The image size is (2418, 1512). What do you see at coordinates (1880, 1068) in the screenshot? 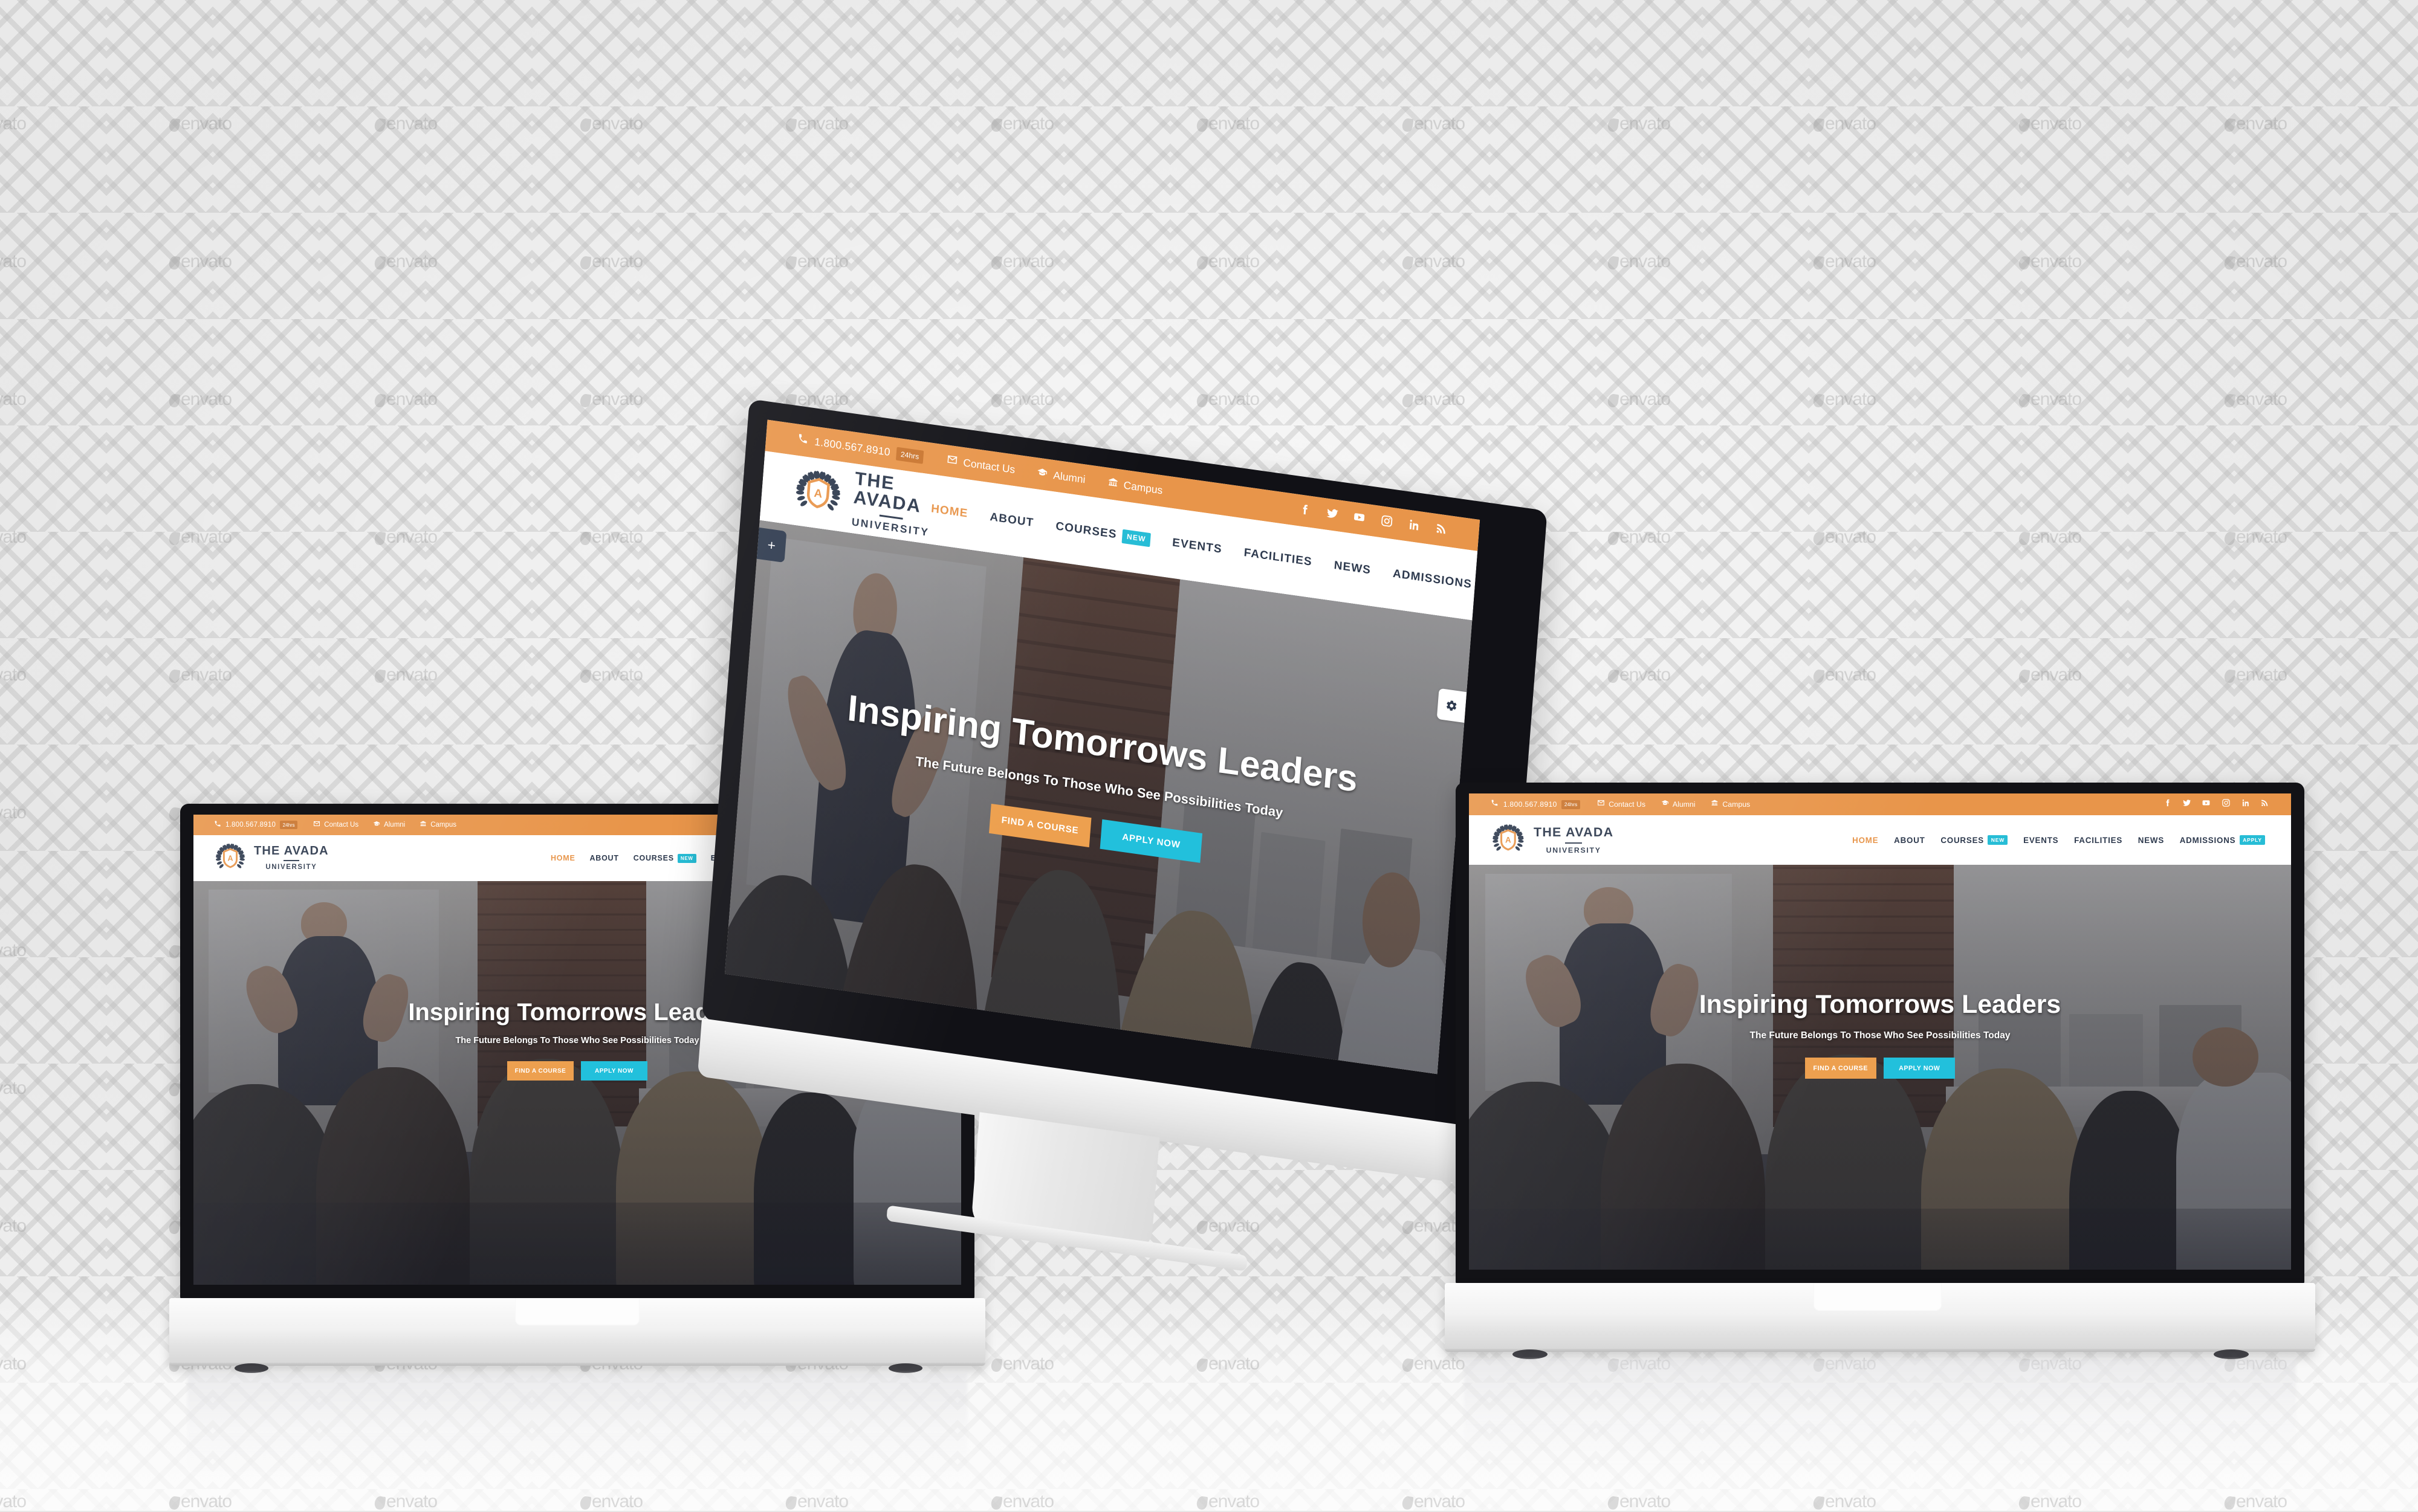
I see `hero-buttons: FIND A COURSE APPLY NOW` at bounding box center [1880, 1068].